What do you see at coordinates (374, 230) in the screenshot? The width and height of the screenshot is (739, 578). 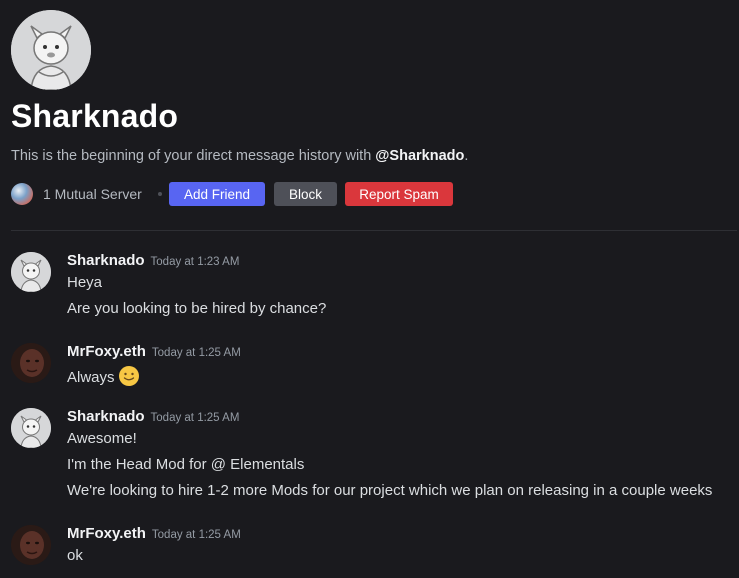 I see `divider` at bounding box center [374, 230].